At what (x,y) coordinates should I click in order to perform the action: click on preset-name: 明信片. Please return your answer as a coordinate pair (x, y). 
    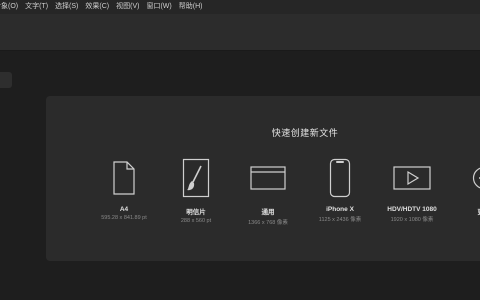
    Looking at the image, I should click on (196, 212).